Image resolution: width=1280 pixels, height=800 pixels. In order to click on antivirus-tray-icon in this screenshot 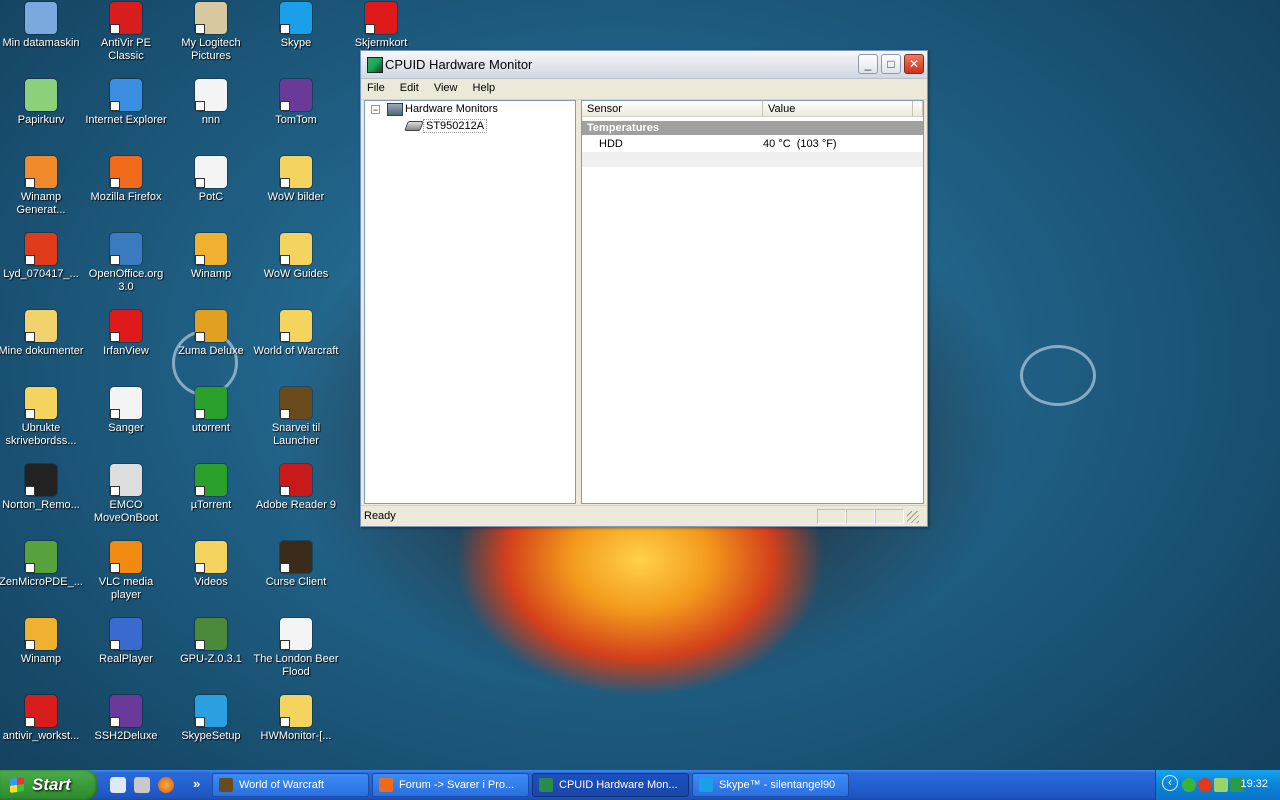, I will do `click(1205, 785)`.